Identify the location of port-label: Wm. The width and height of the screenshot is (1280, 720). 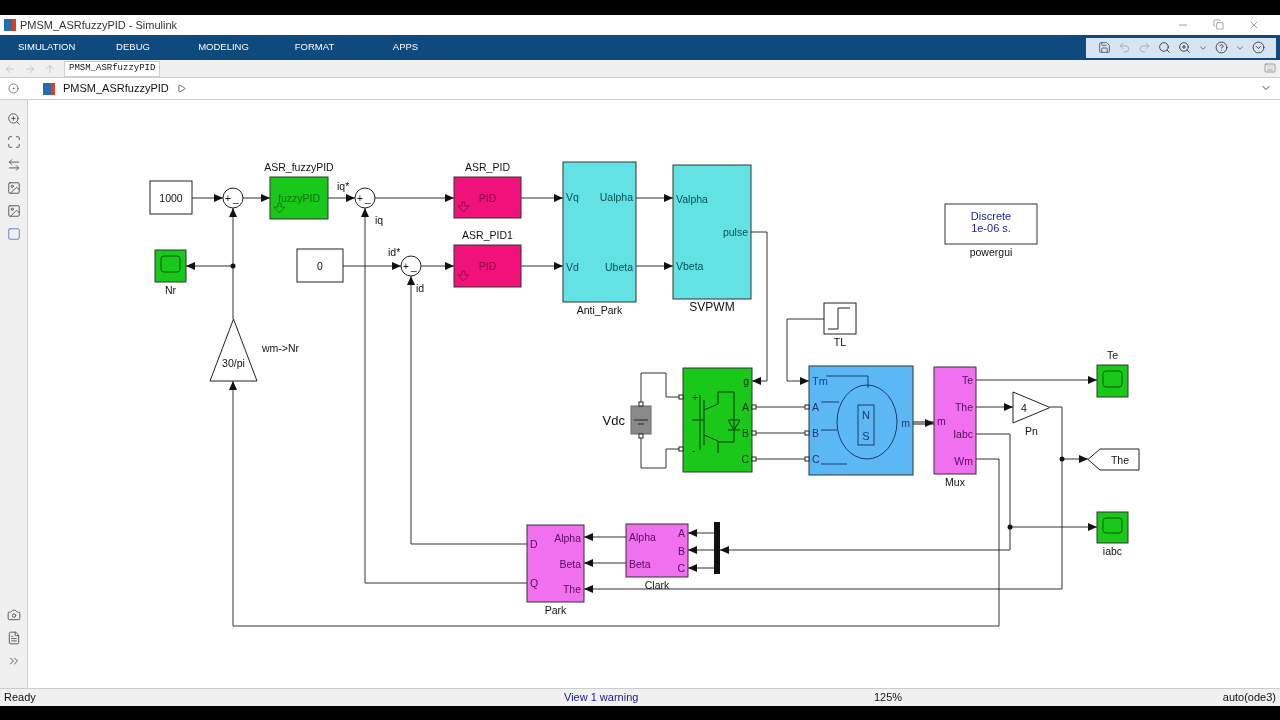
(963, 460).